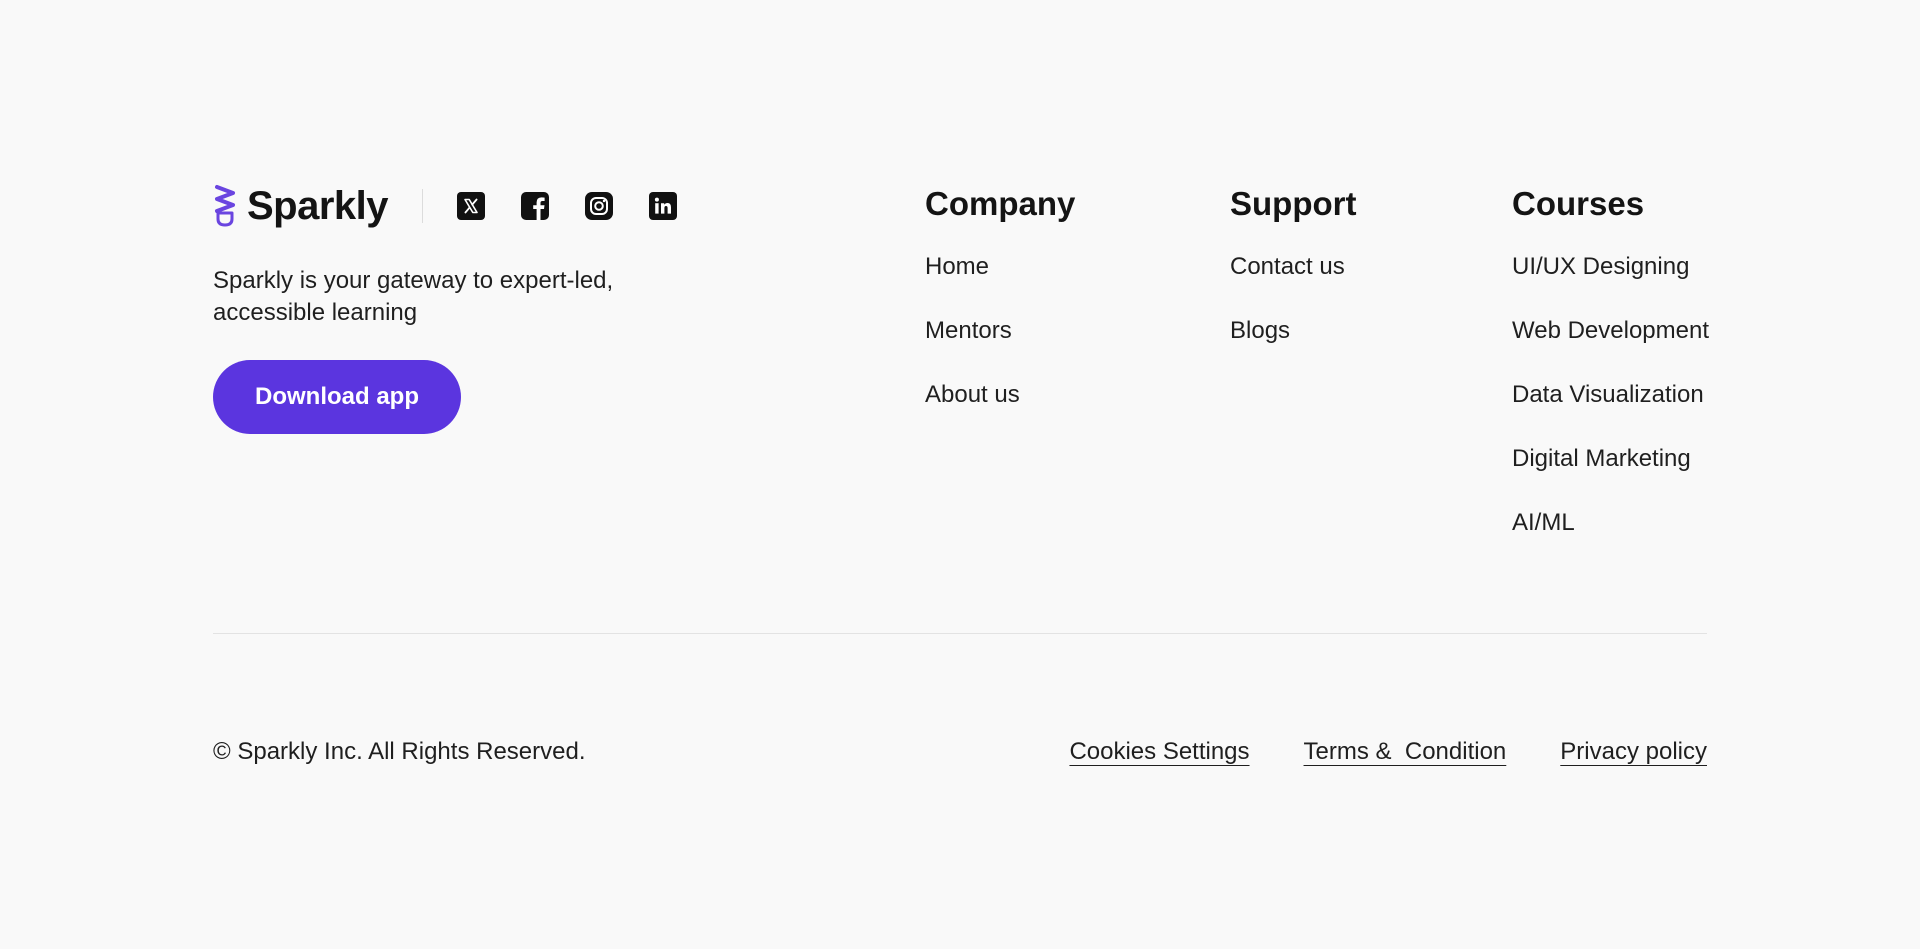 Image resolution: width=1920 pixels, height=949 pixels. I want to click on support-column: Support Contact us Blogs, so click(1293, 279).